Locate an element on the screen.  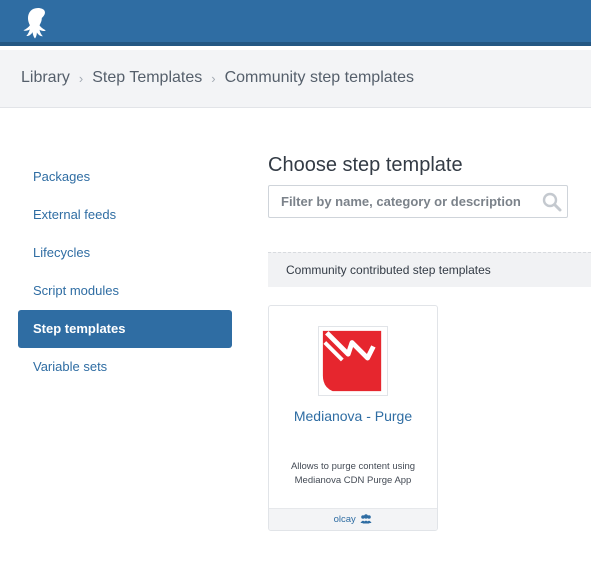
sidebar-item-packages: Packages is located at coordinates (125, 177).